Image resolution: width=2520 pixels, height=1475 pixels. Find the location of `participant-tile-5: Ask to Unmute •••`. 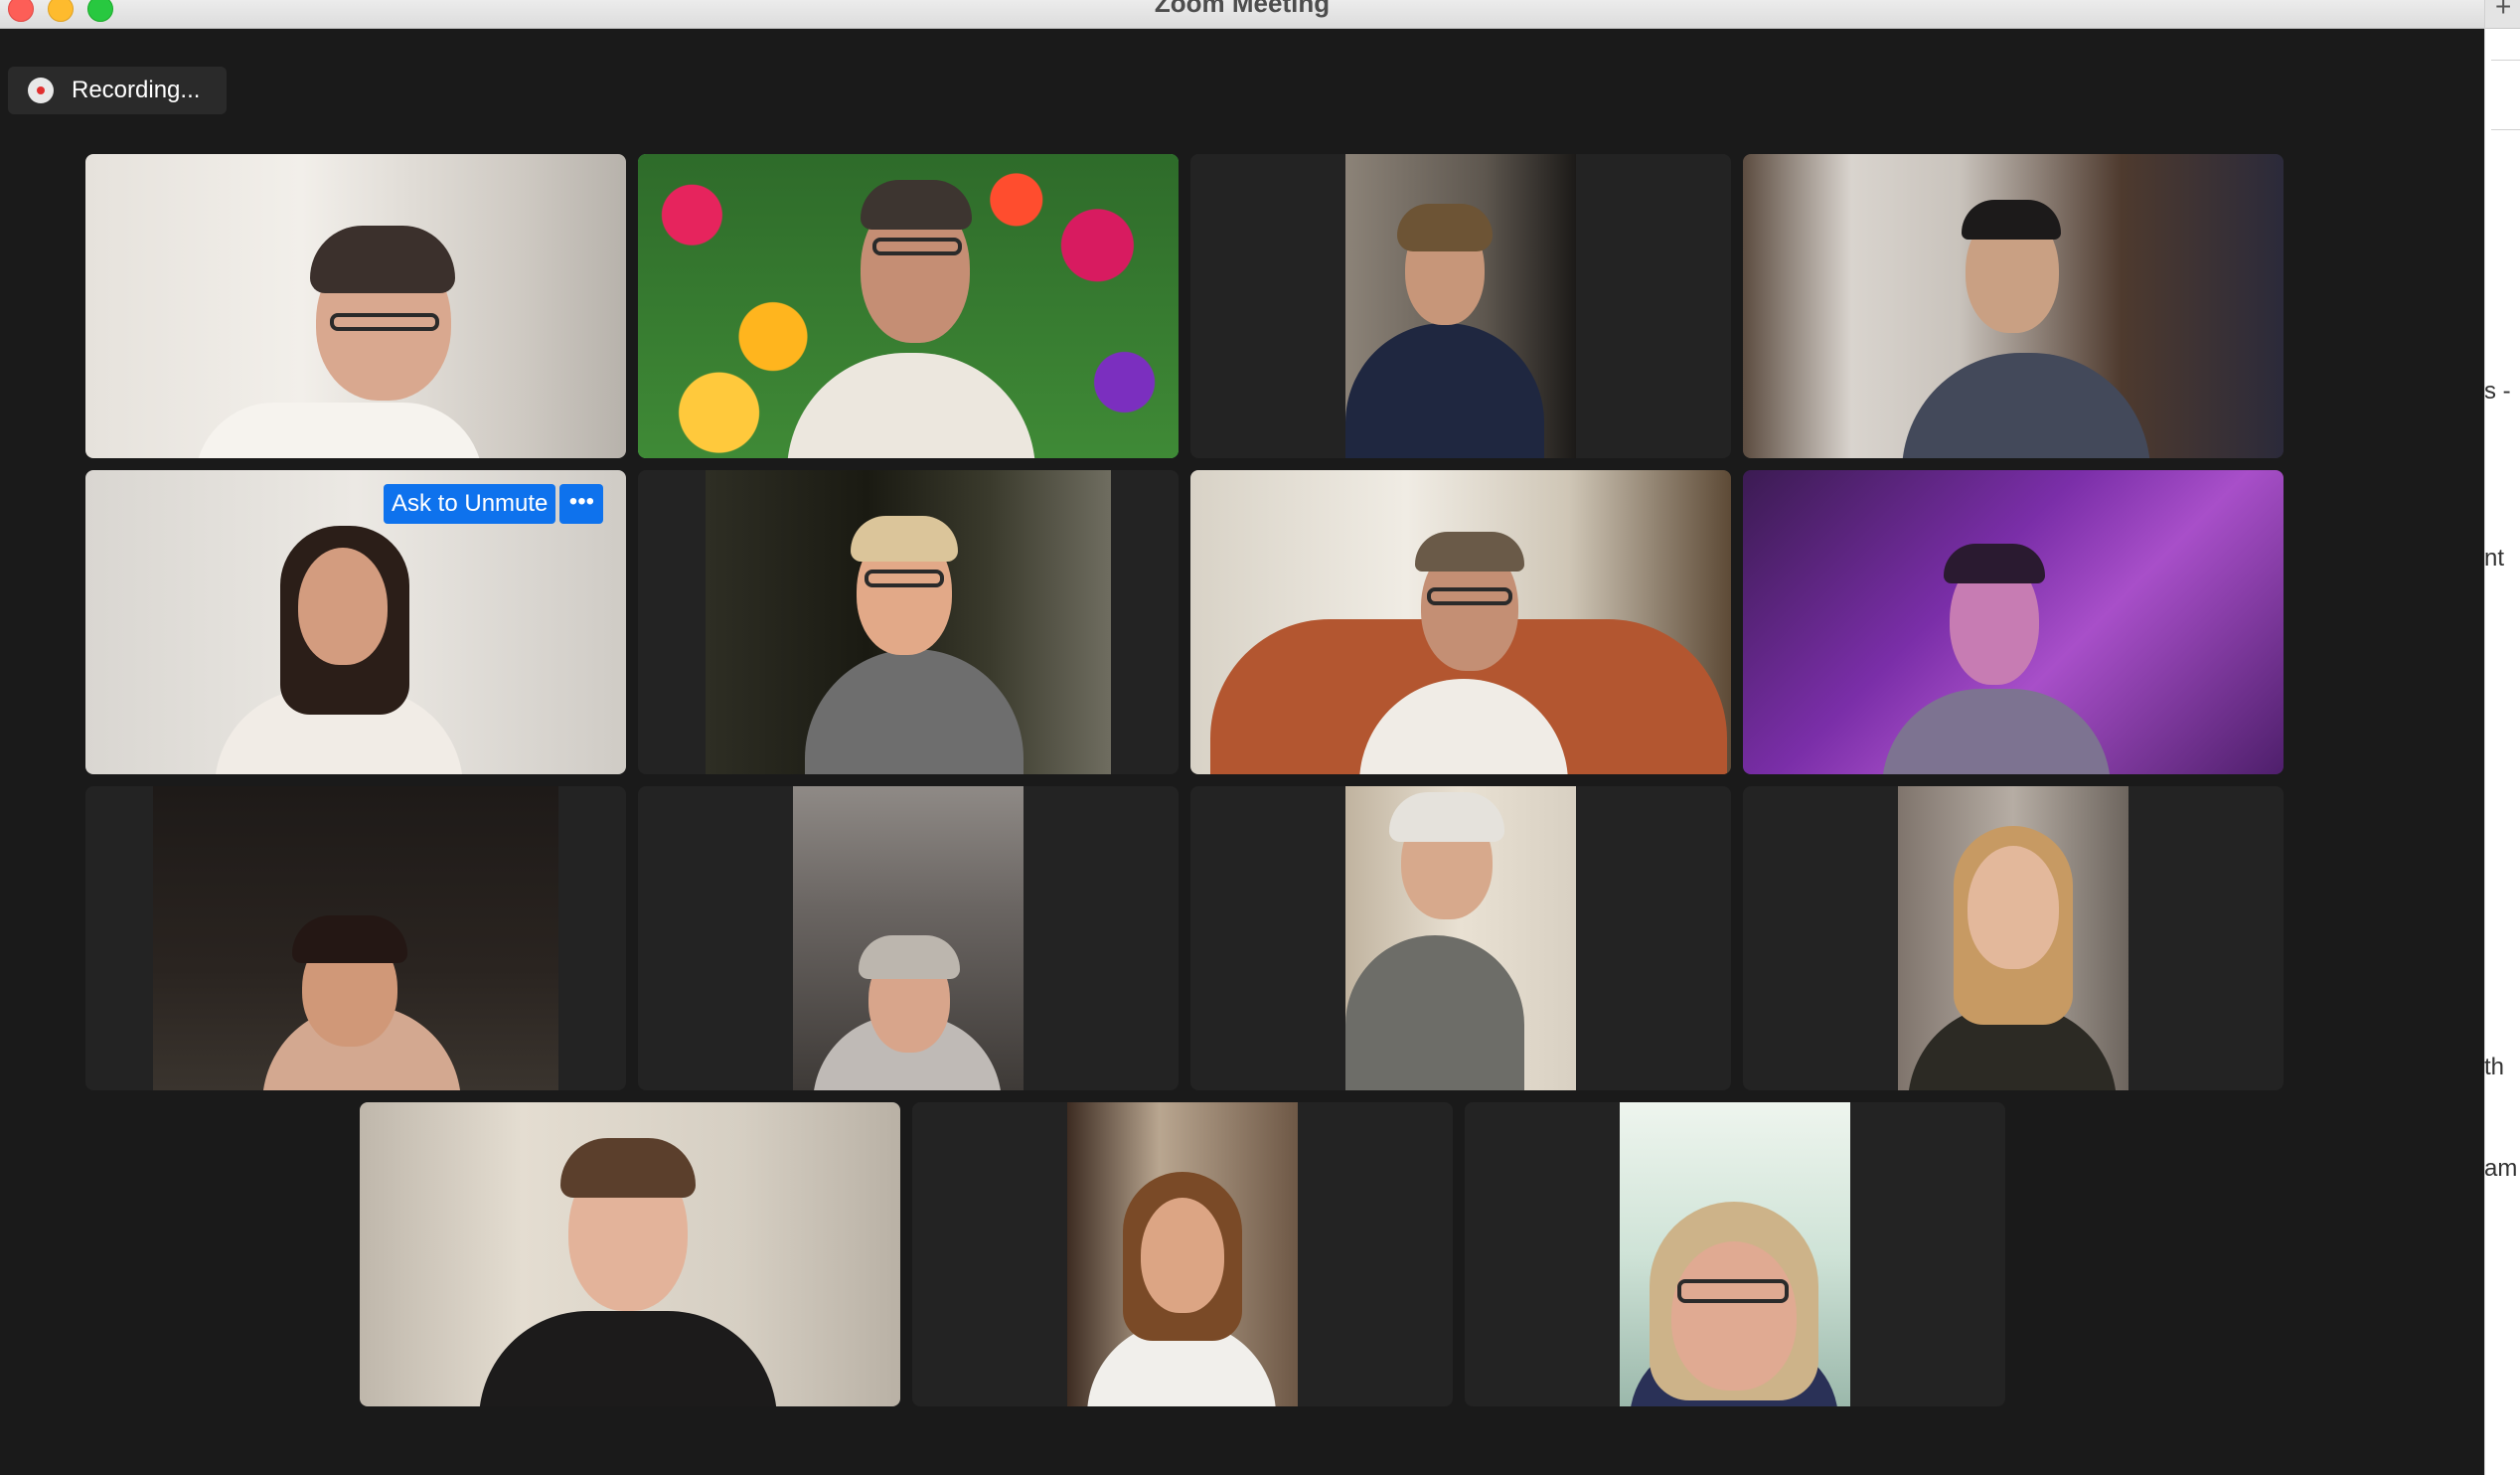

participant-tile-5: Ask to Unmute ••• is located at coordinates (355, 622).